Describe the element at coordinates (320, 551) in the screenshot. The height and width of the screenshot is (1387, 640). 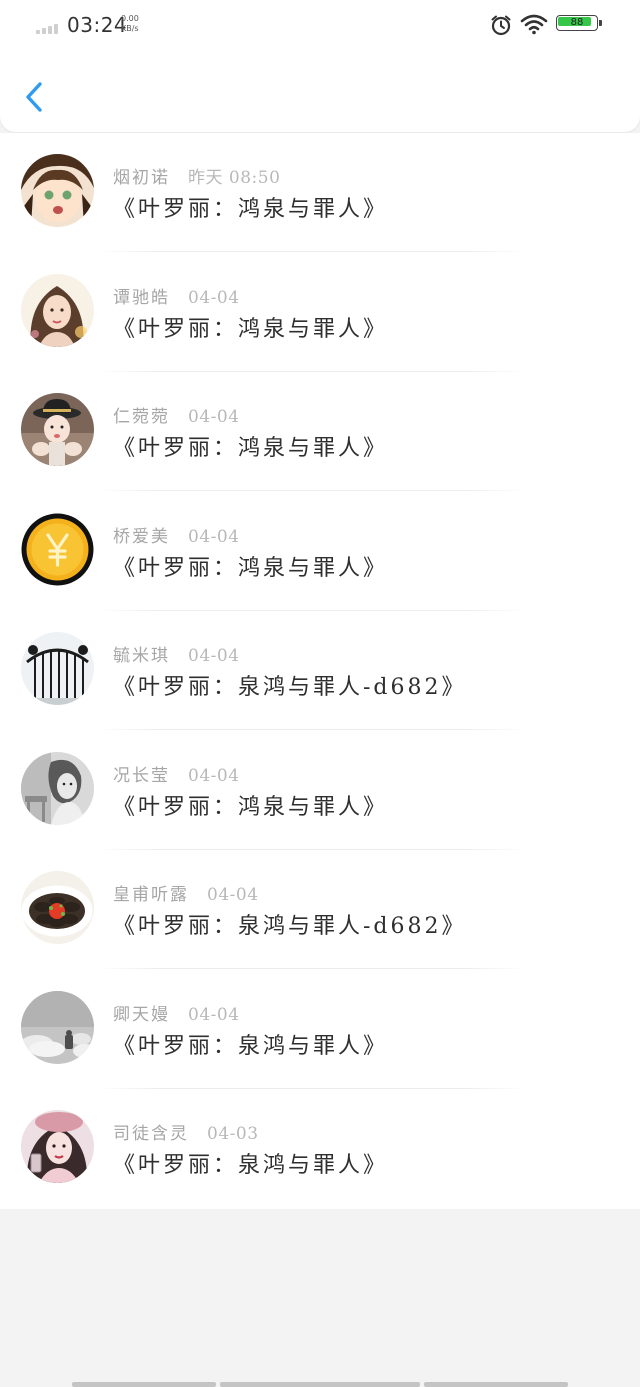
I see `message-row: 桥爱美 04-04 《叶罗丽：鸿泉与罪人》` at that location.